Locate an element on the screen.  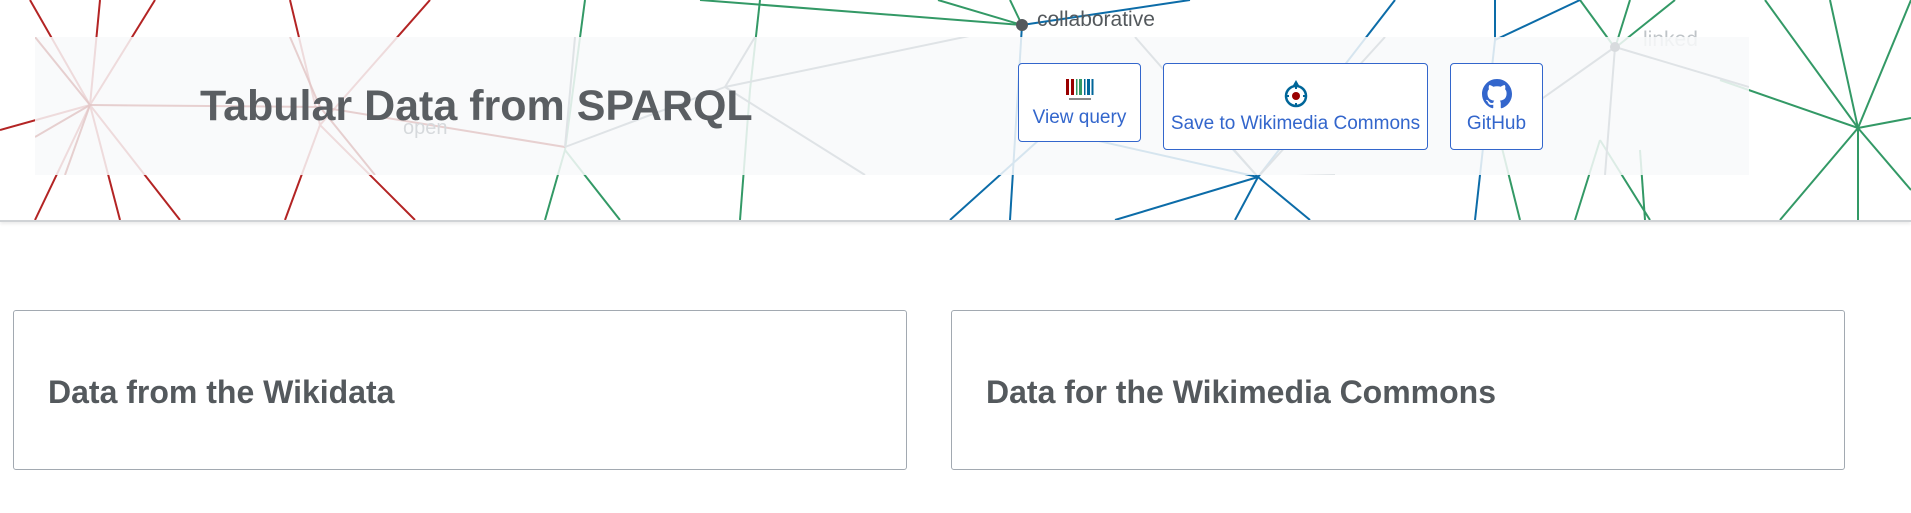
wikidata-card-title: Data from the Wikidata is located at coordinates (221, 392).